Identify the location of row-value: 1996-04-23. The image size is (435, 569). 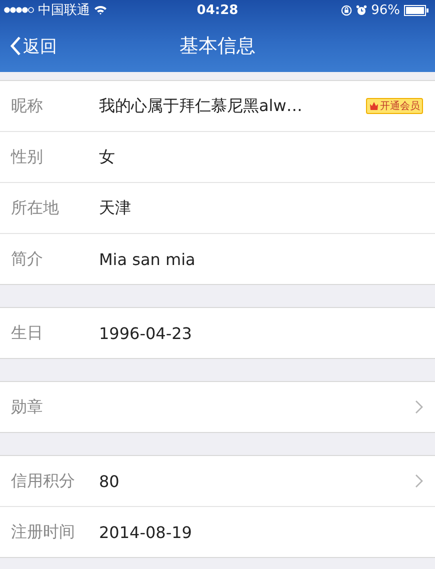
(146, 333).